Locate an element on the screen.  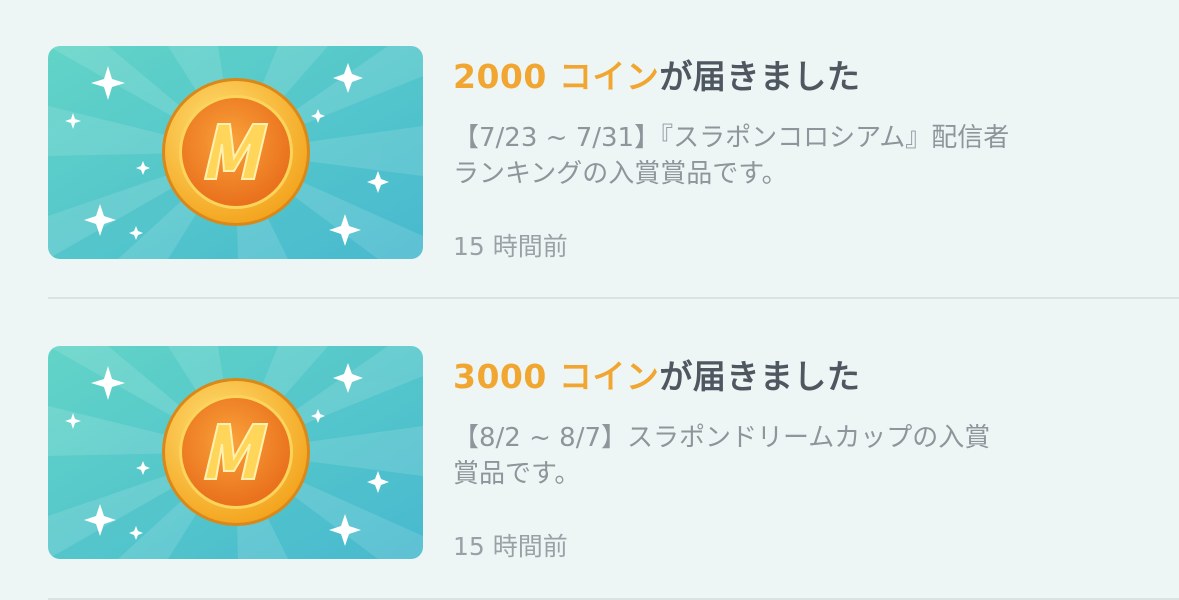
notification-title: 3000 コインが届きました is located at coordinates (656, 374).